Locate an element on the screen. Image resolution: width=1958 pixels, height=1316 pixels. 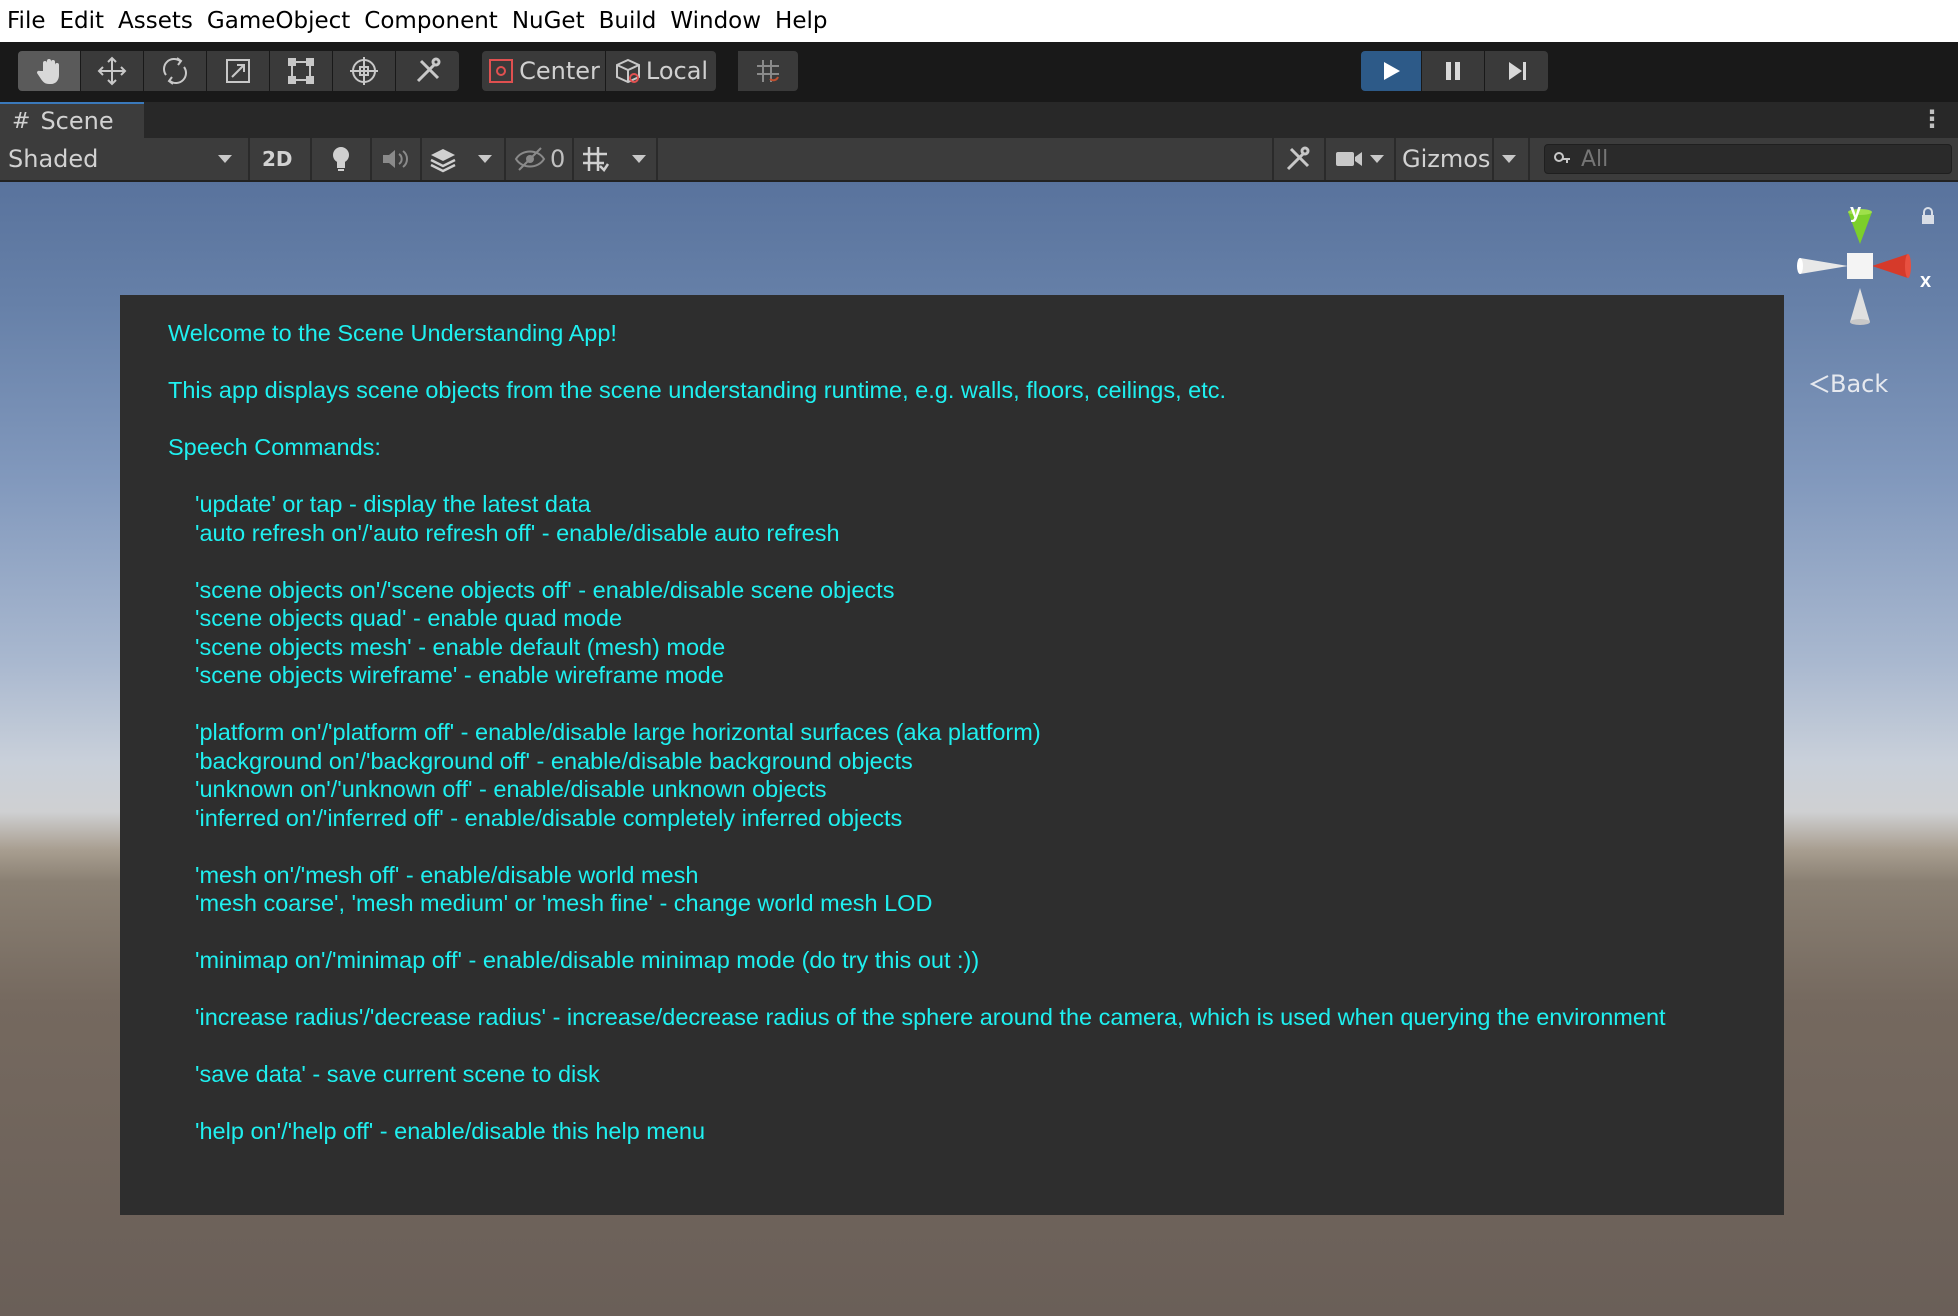
pause-button is located at coordinates (1453, 71).